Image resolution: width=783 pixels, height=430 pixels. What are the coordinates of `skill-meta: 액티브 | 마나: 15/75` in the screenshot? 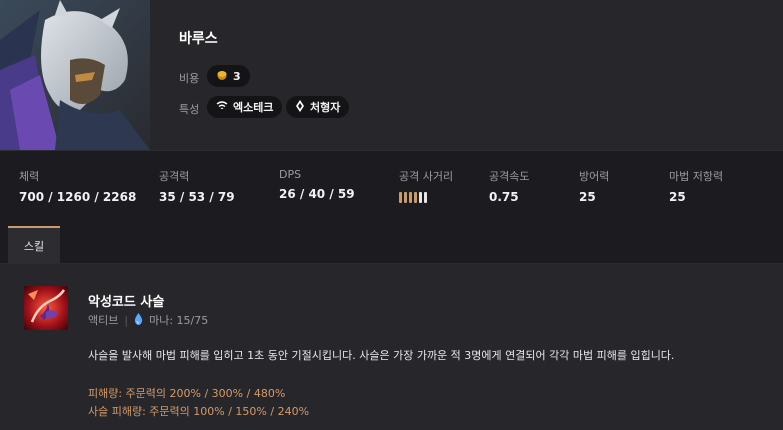 It's located at (148, 320).